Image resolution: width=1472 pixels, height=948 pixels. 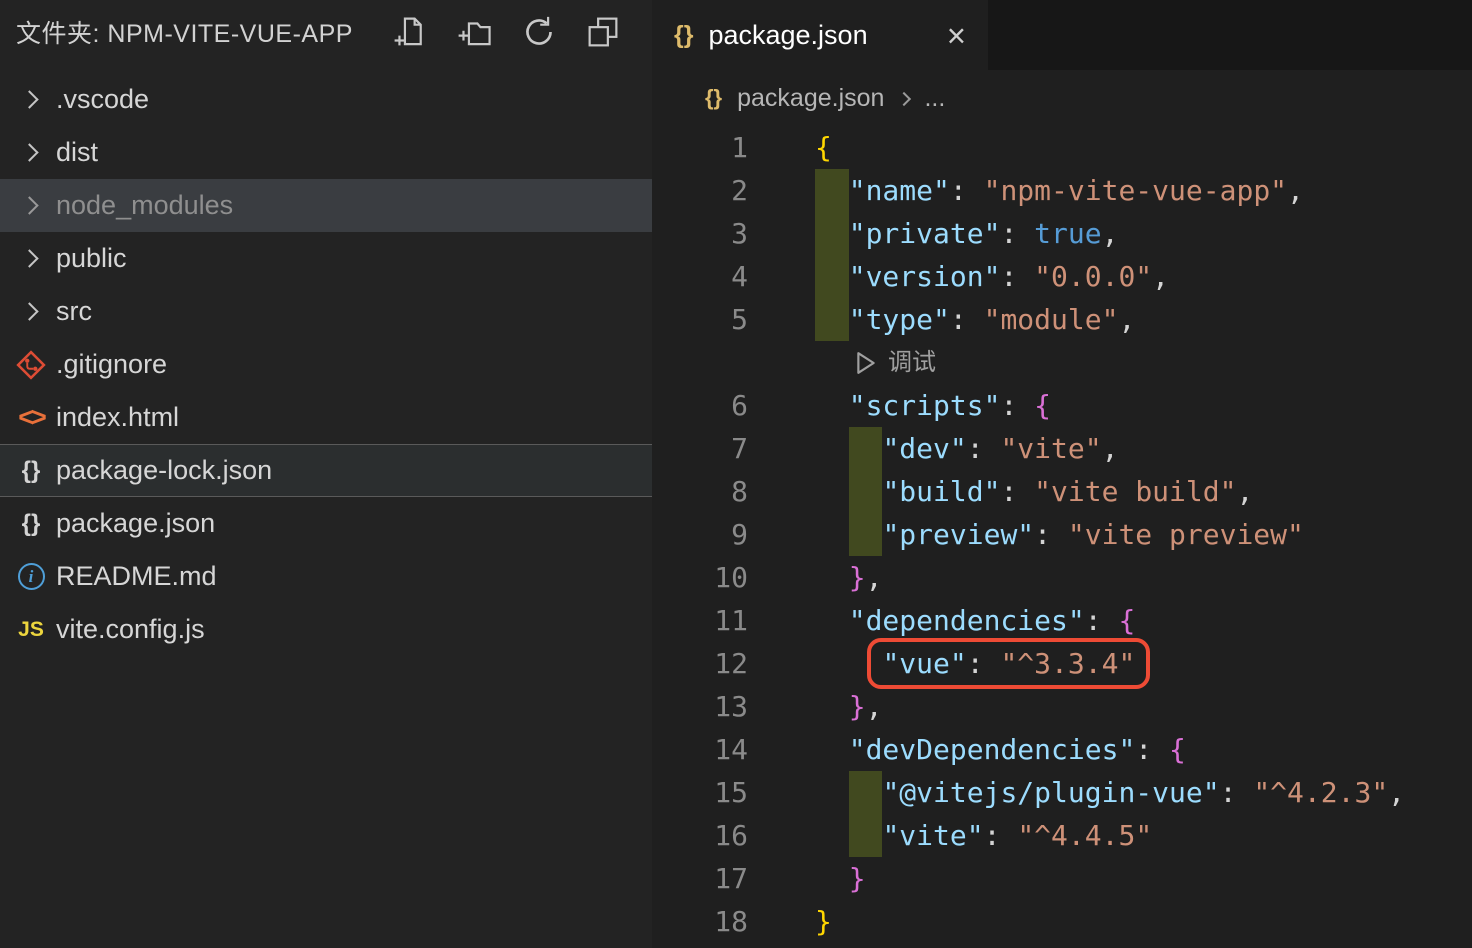 I want to click on tree-item-node_modules: node_modules, so click(x=326, y=205).